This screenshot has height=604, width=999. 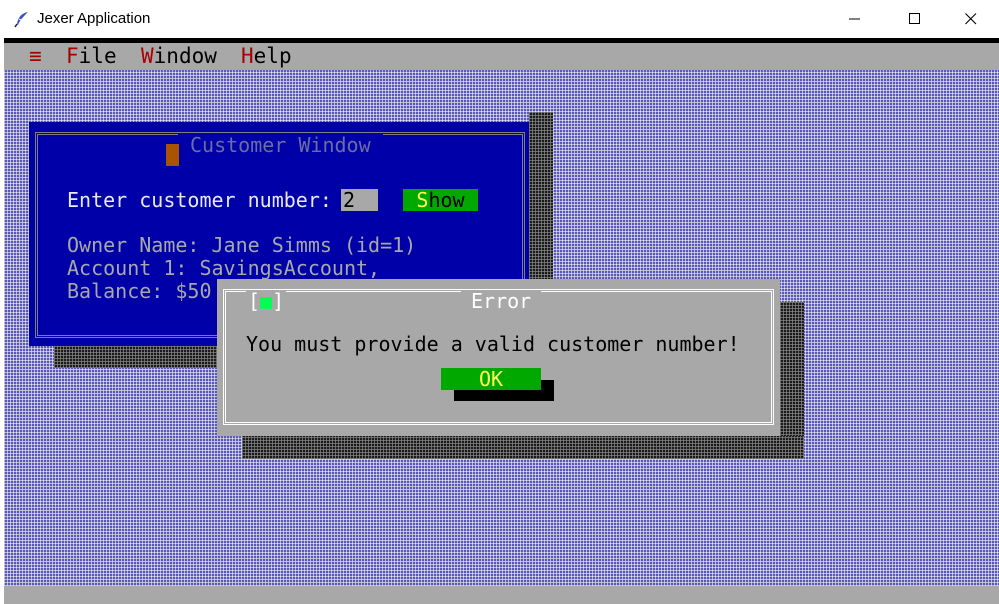 I want to click on title-bar: Jexer Application, so click(x=499, y=19).